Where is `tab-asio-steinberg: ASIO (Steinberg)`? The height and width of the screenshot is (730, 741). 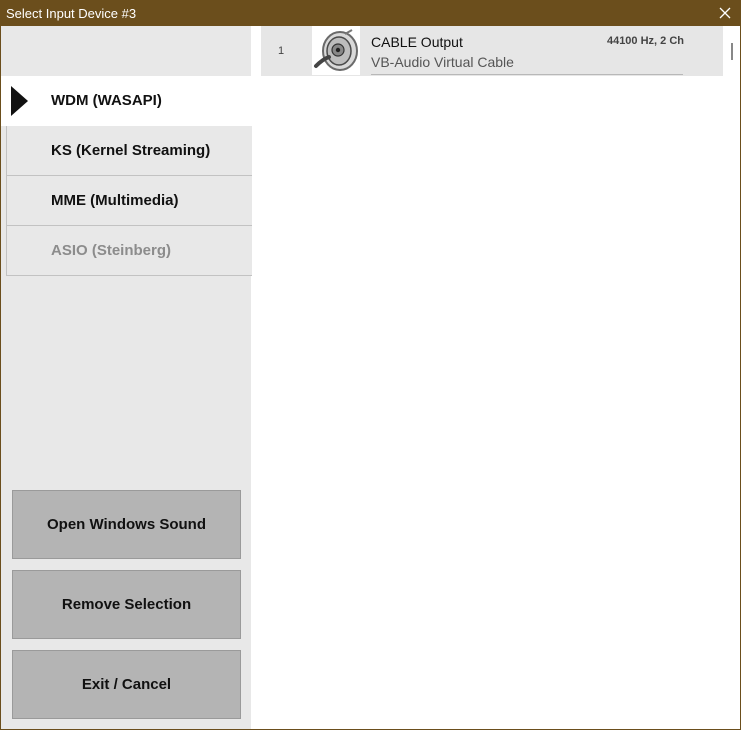 tab-asio-steinberg: ASIO (Steinberg) is located at coordinates (129, 251).